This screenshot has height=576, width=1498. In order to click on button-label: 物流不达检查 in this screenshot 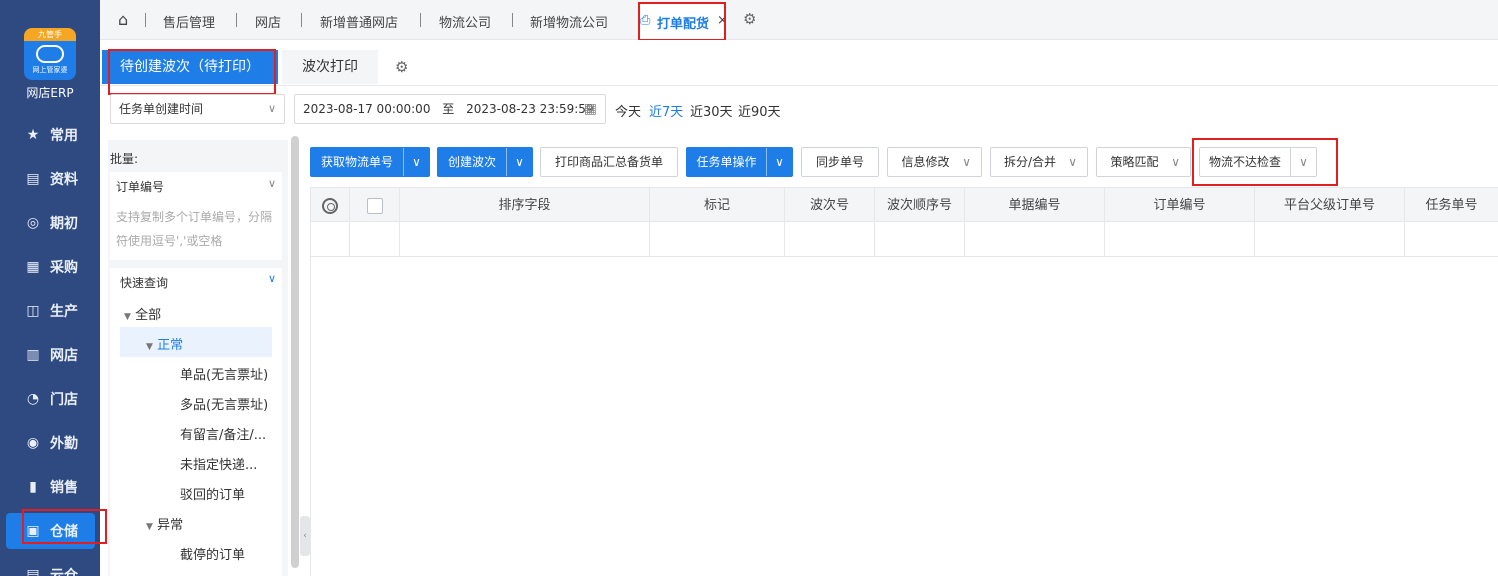, I will do `click(1244, 162)`.